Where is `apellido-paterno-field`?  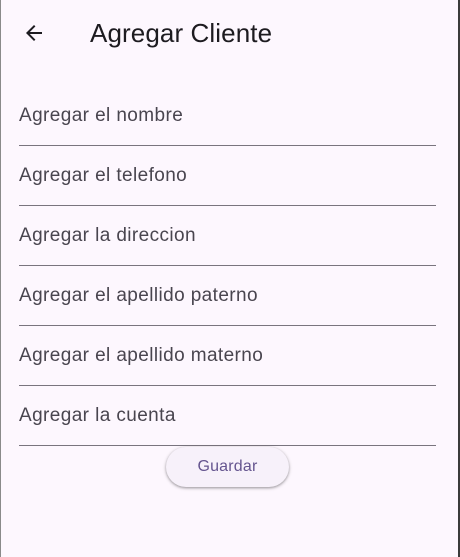
apellido-paterno-field is located at coordinates (227, 296).